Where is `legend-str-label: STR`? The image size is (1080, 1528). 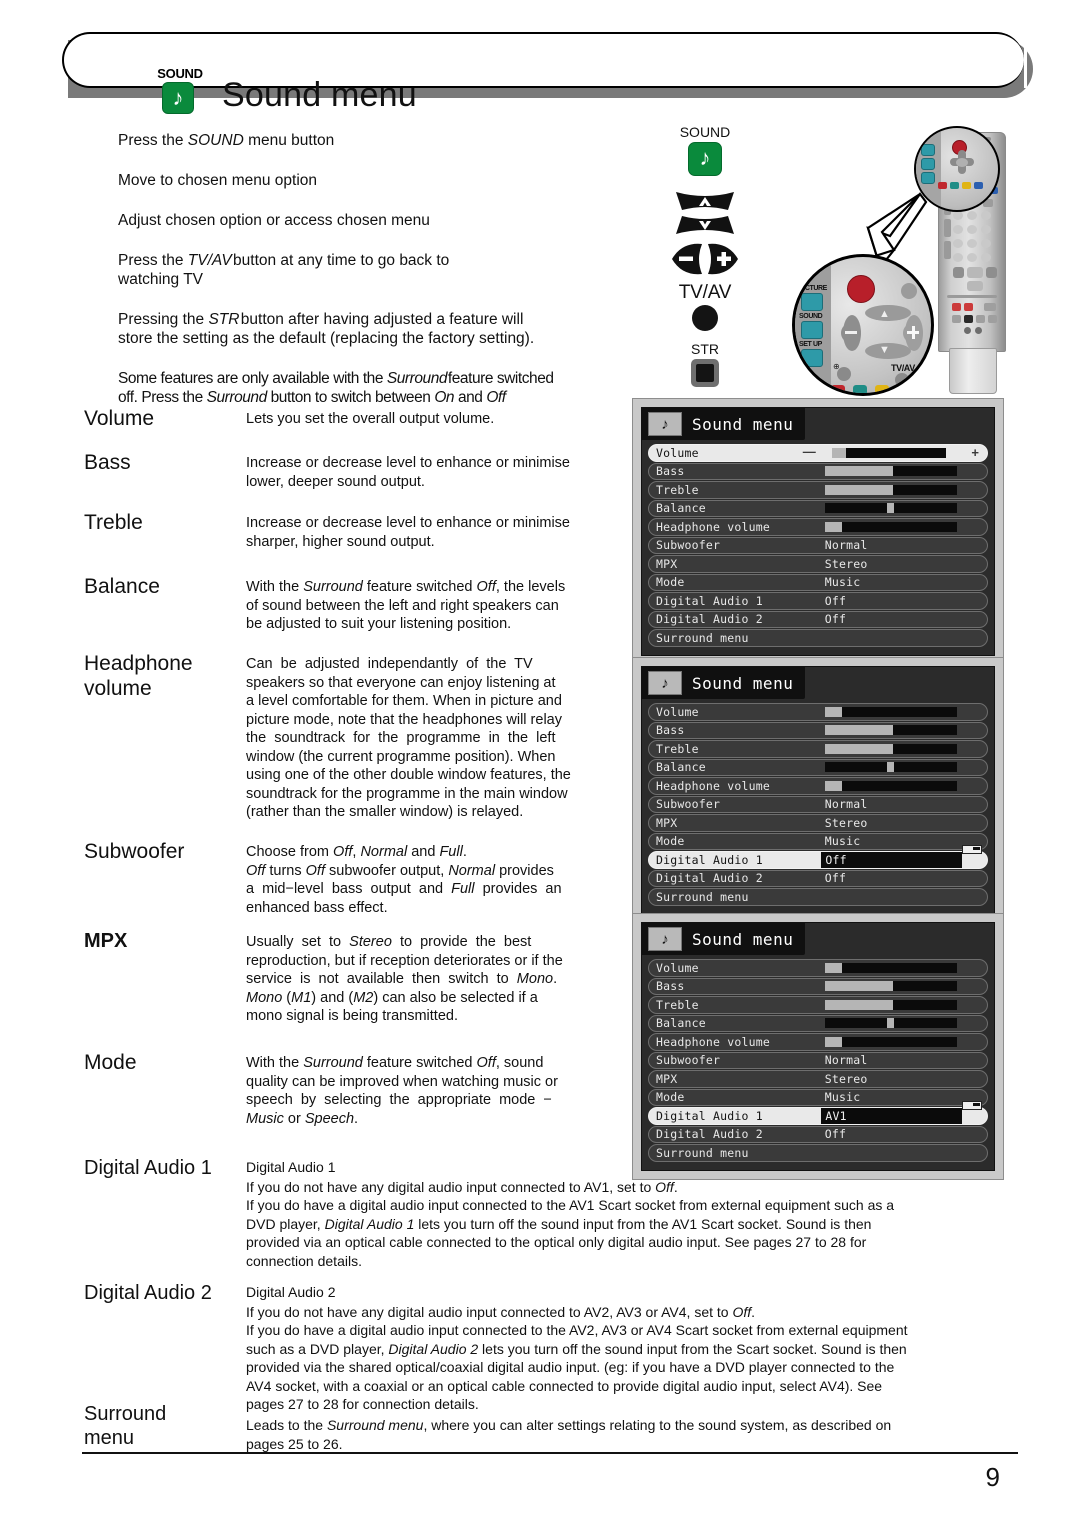
legend-str-label: STR is located at coordinates (705, 349).